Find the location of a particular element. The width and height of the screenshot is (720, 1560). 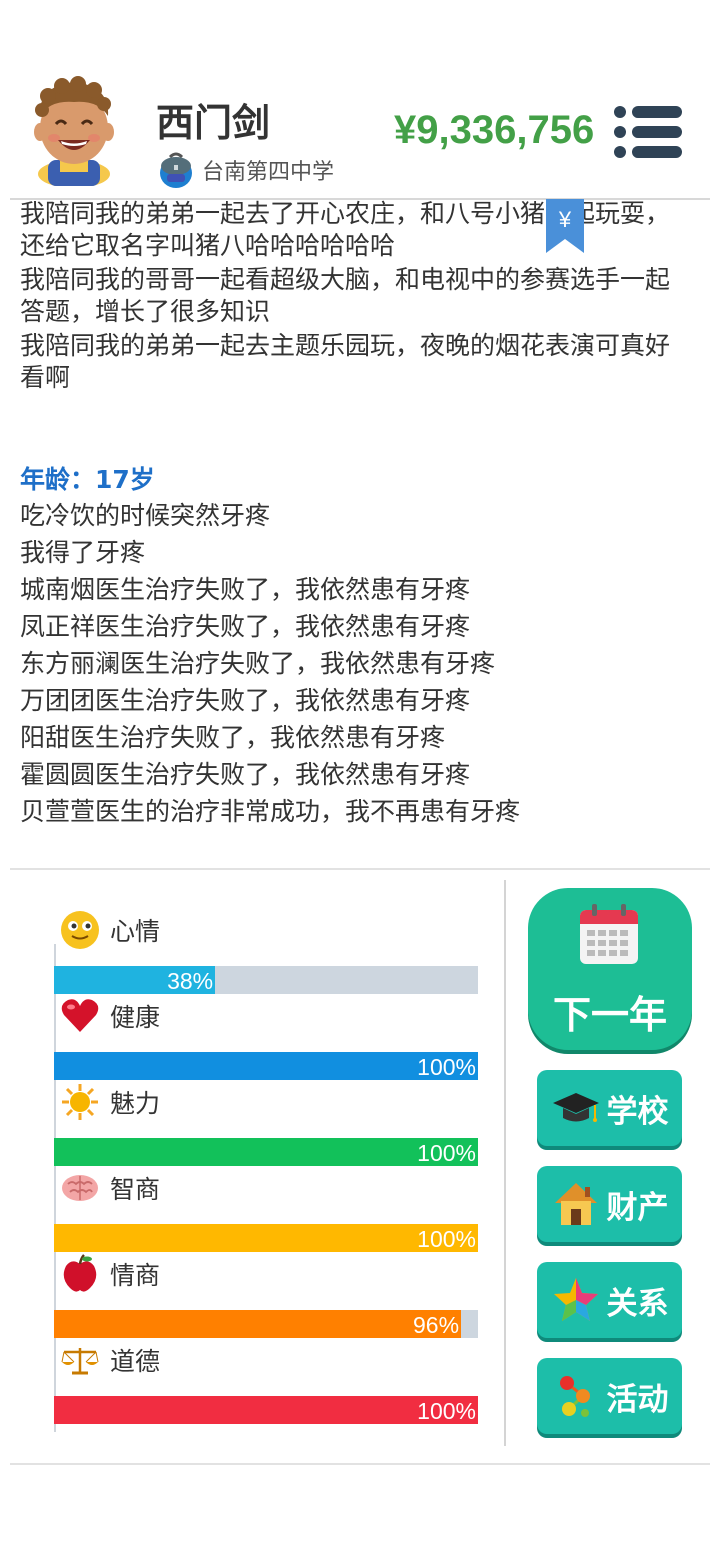

heart-icon is located at coordinates (80, 1015).